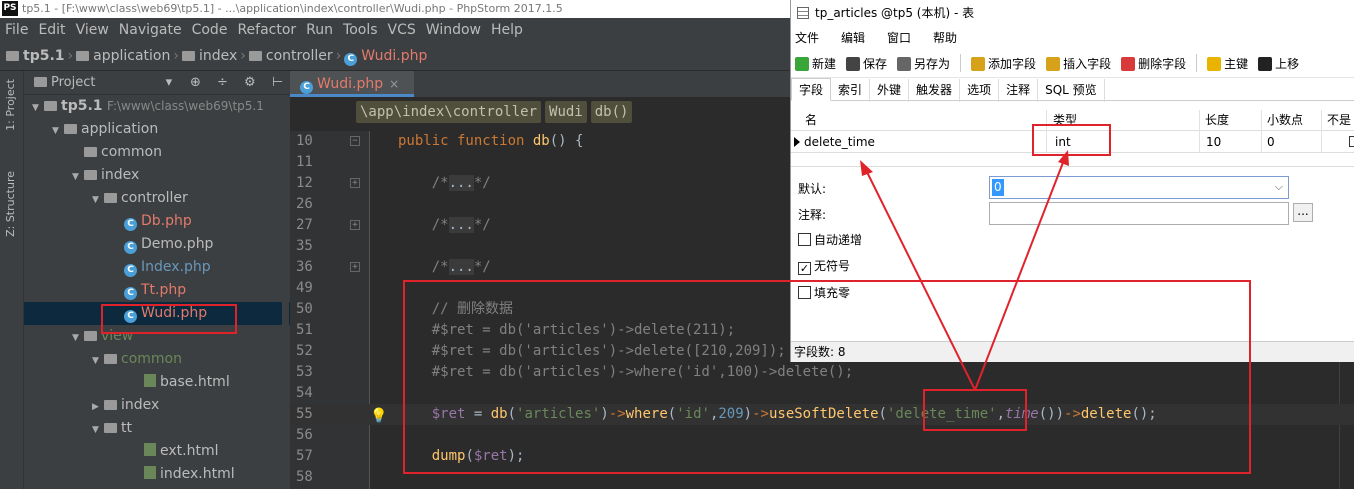  What do you see at coordinates (1339, 120) in the screenshot?
I see `column-header-not-null: 不是` at bounding box center [1339, 120].